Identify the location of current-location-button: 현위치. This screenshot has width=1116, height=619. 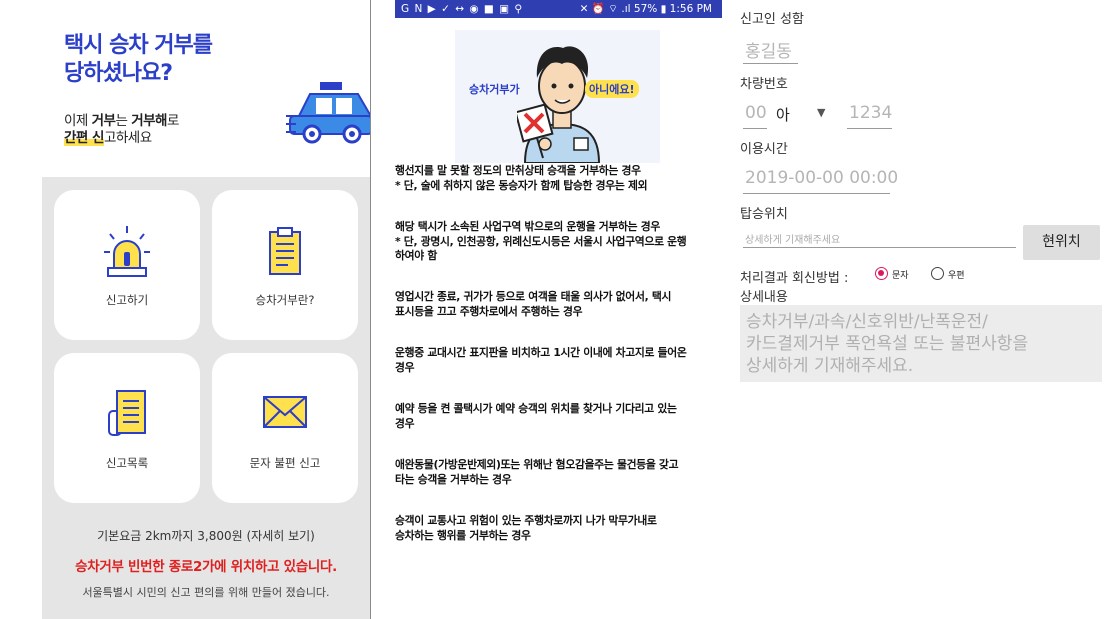
(1061, 242).